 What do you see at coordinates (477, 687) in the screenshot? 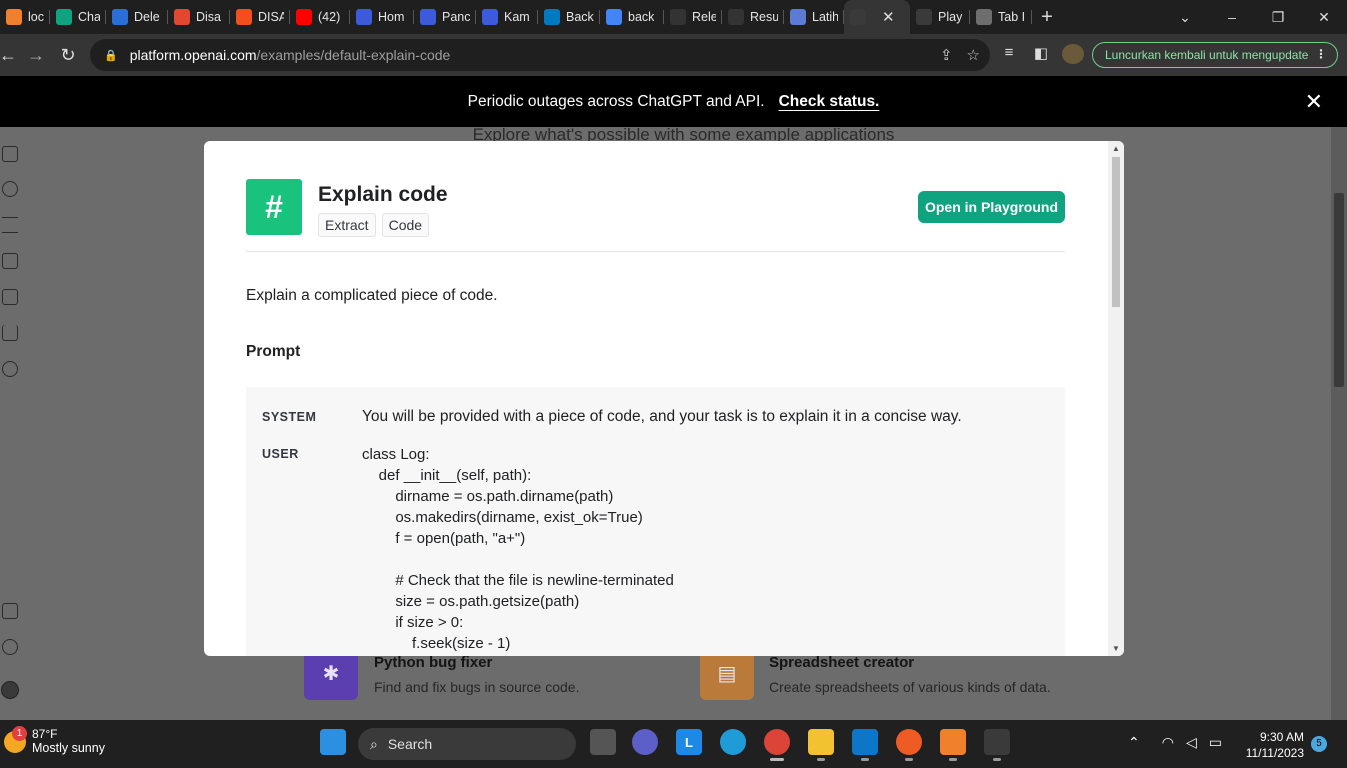
I see `card-desc-python-bug-fixer: Find and fix bugs in source code.` at bounding box center [477, 687].